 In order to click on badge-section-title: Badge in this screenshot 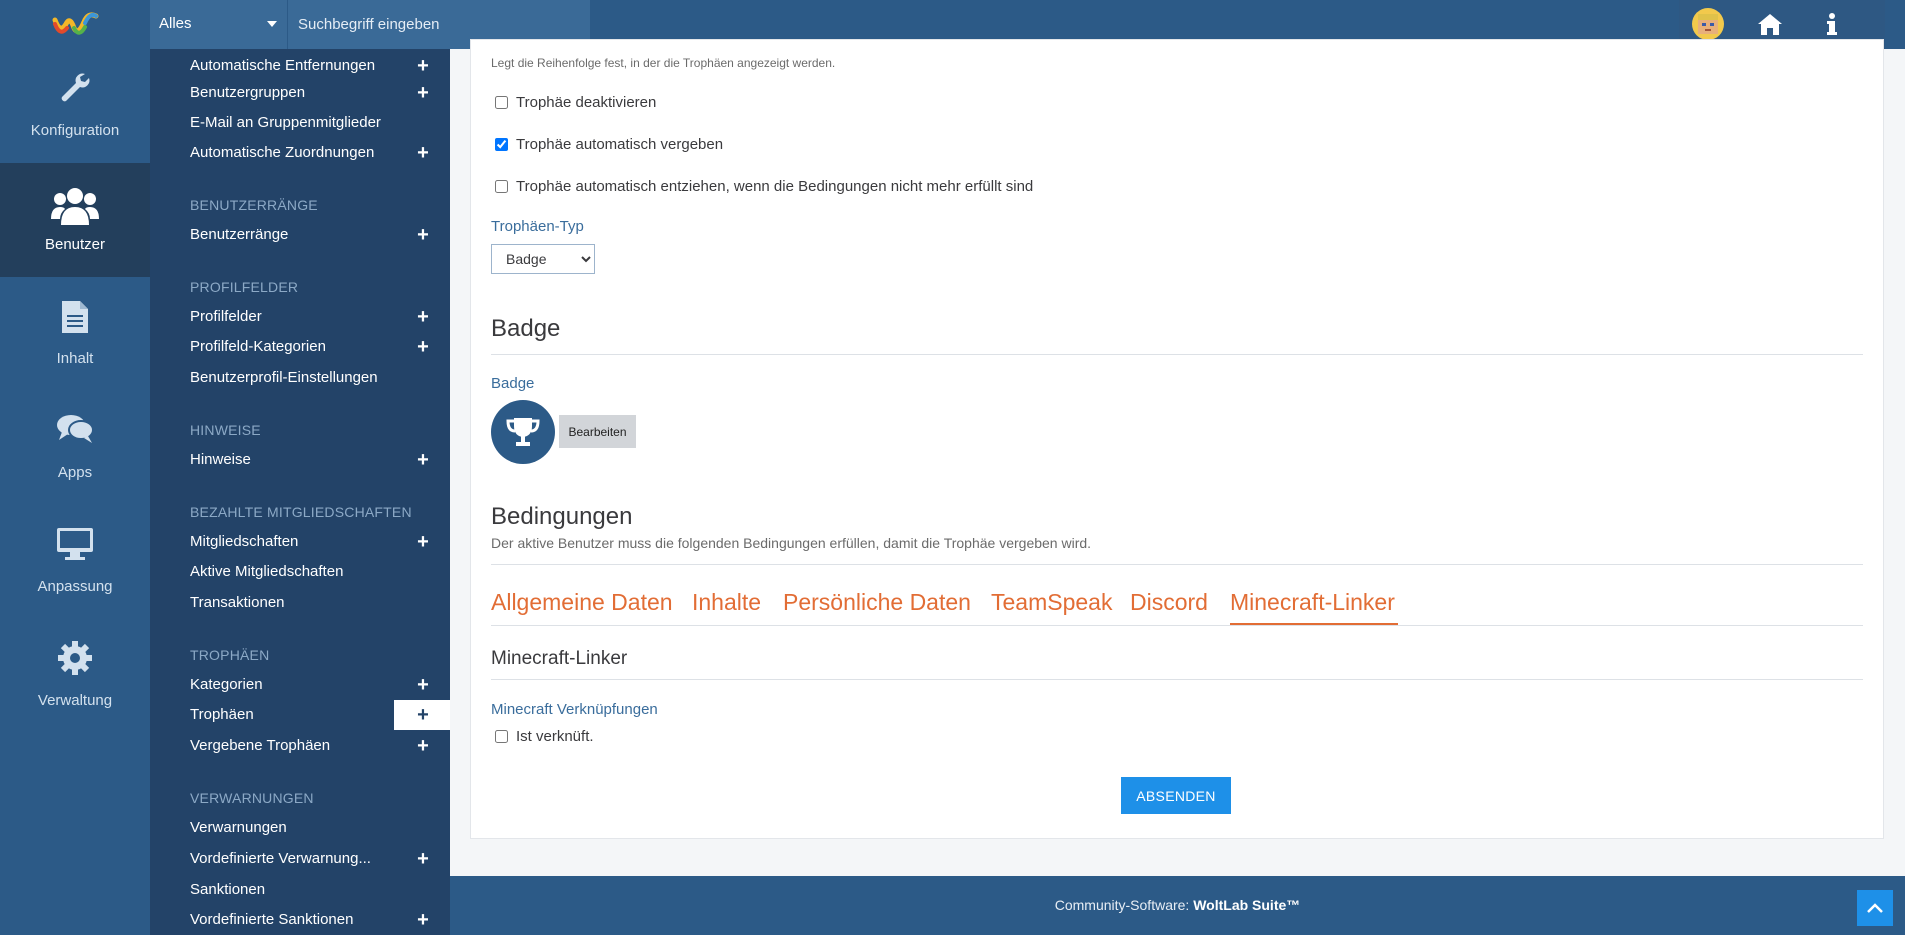, I will do `click(526, 328)`.